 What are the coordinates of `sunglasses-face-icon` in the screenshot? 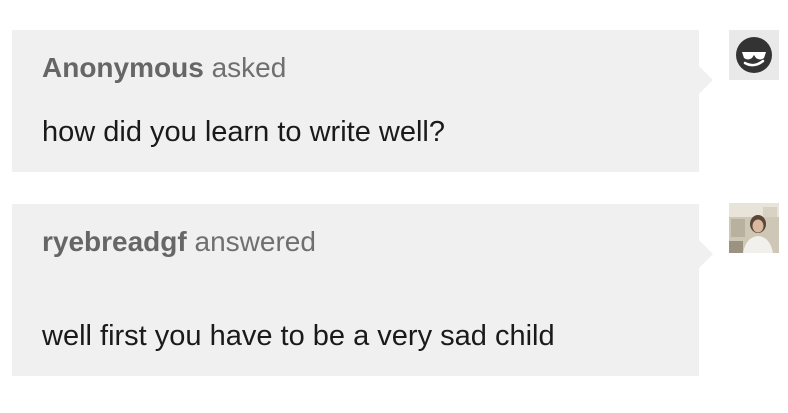 It's located at (754, 55).